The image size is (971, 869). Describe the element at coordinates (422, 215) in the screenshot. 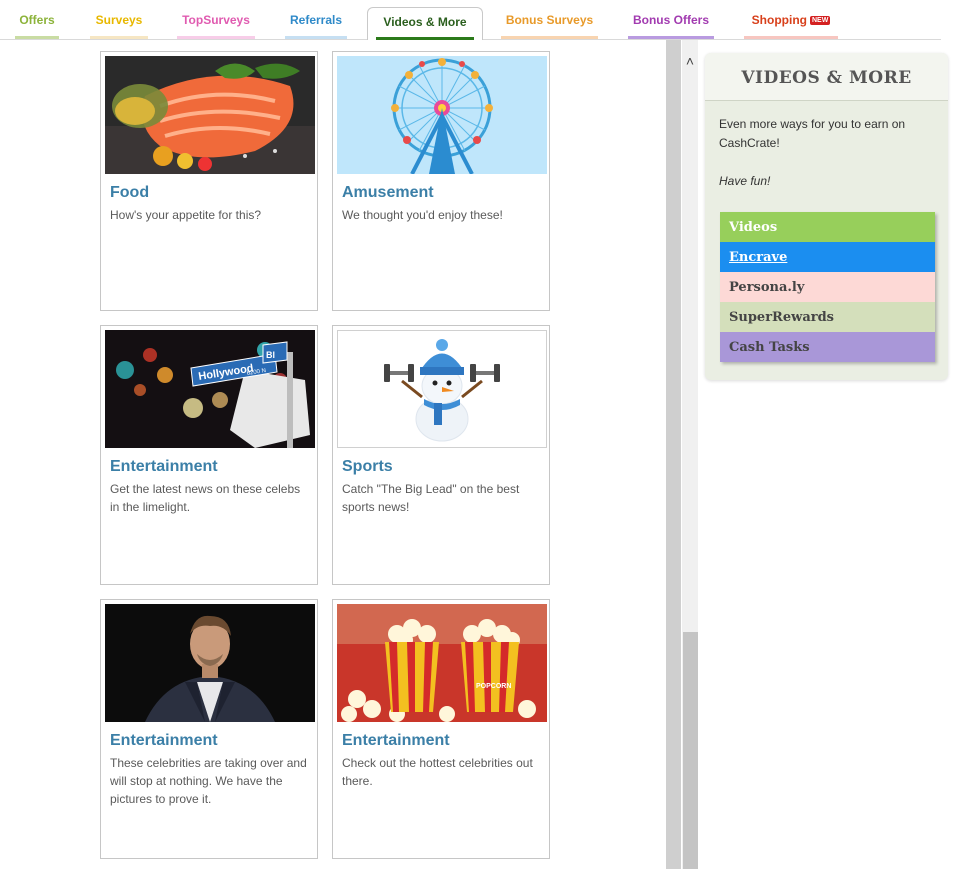

I see `card-description: We thought you'd enjoy these!` at that location.